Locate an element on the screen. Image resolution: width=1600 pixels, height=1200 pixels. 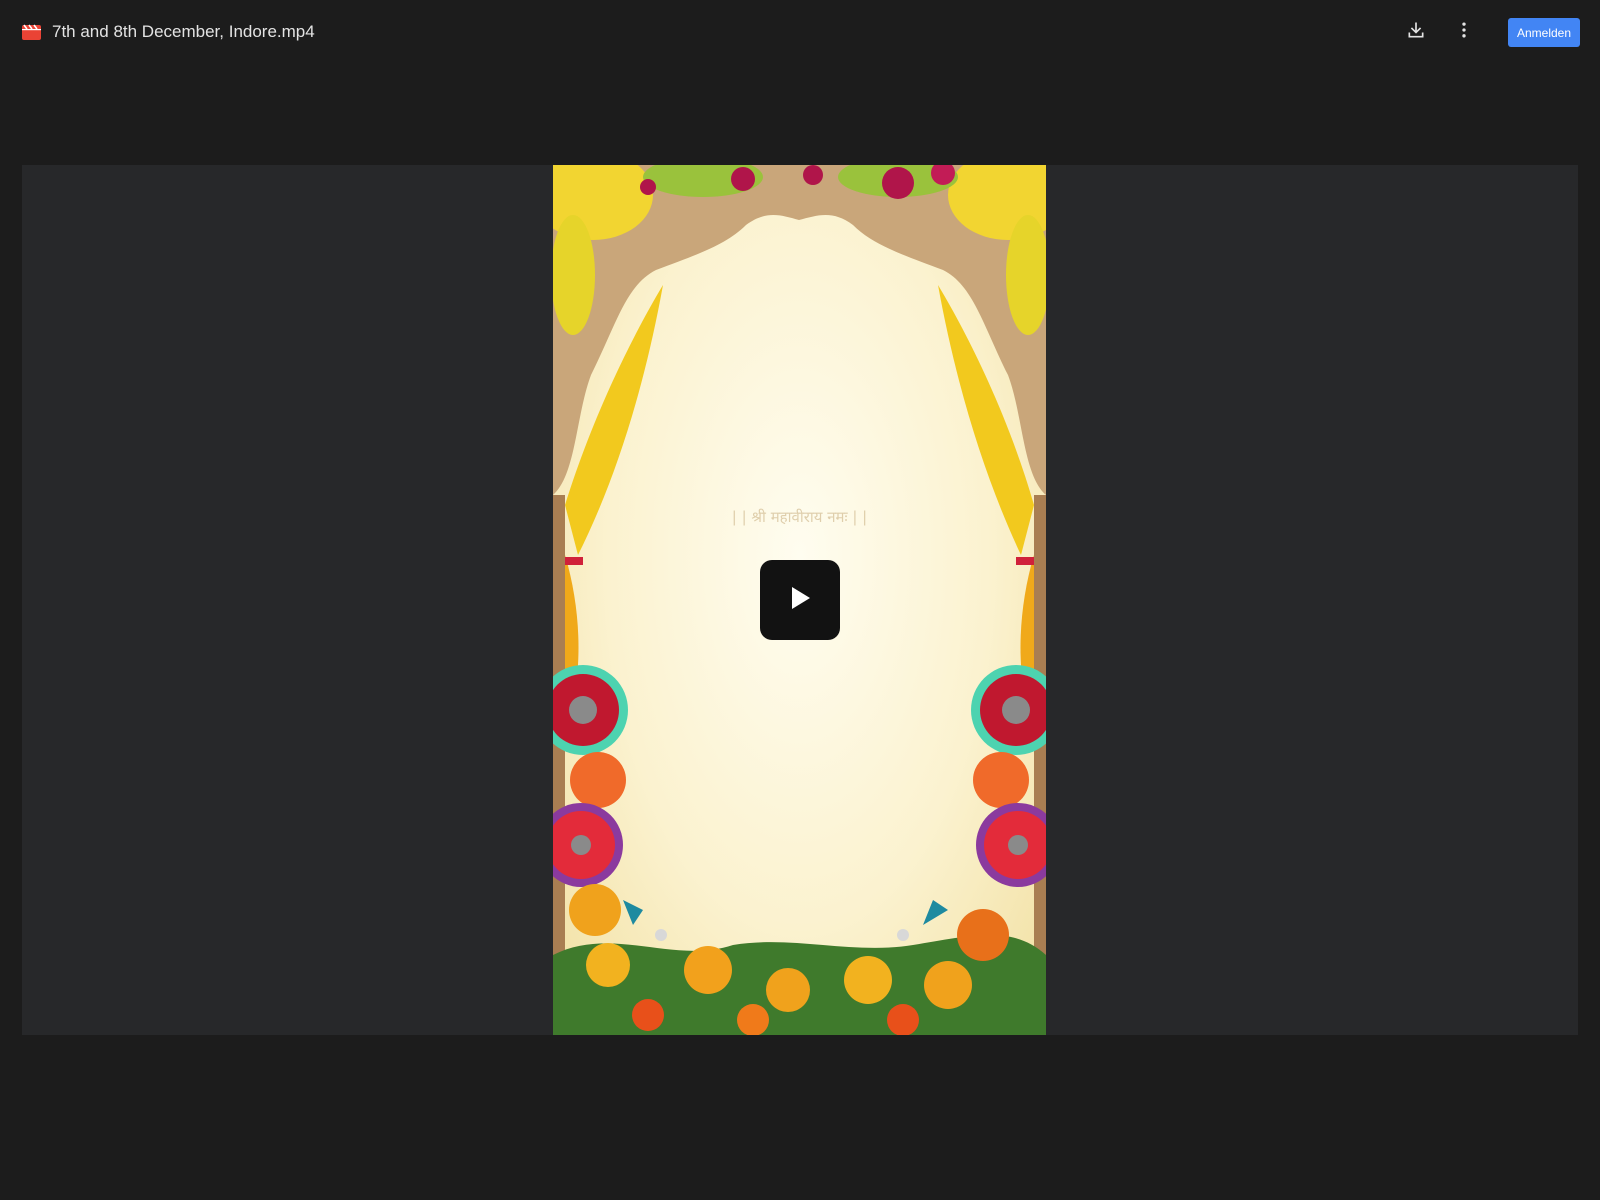
more-vertical-icon is located at coordinates (1464, 32).